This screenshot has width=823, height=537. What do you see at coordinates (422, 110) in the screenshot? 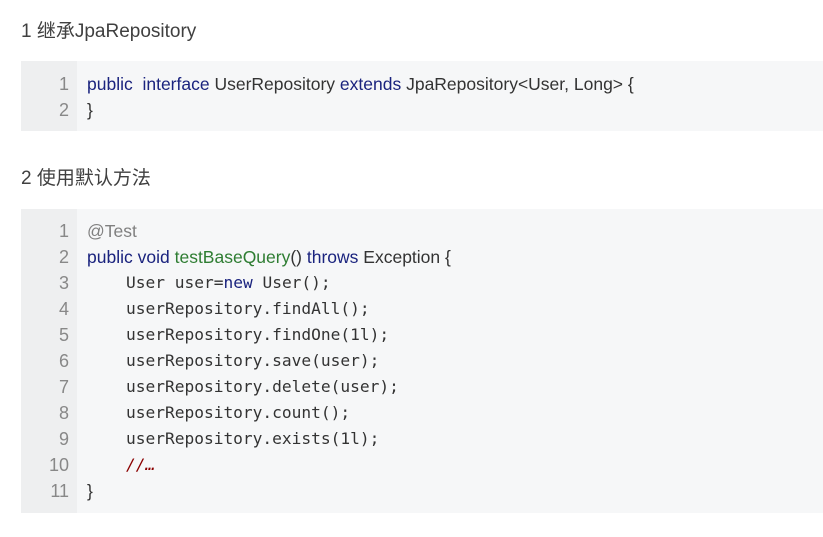
I see `code-line: 2}` at bounding box center [422, 110].